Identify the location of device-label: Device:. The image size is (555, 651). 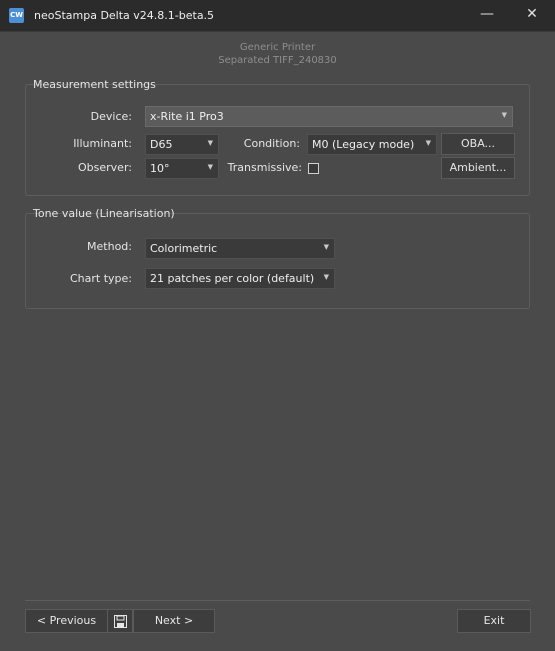
(111, 116).